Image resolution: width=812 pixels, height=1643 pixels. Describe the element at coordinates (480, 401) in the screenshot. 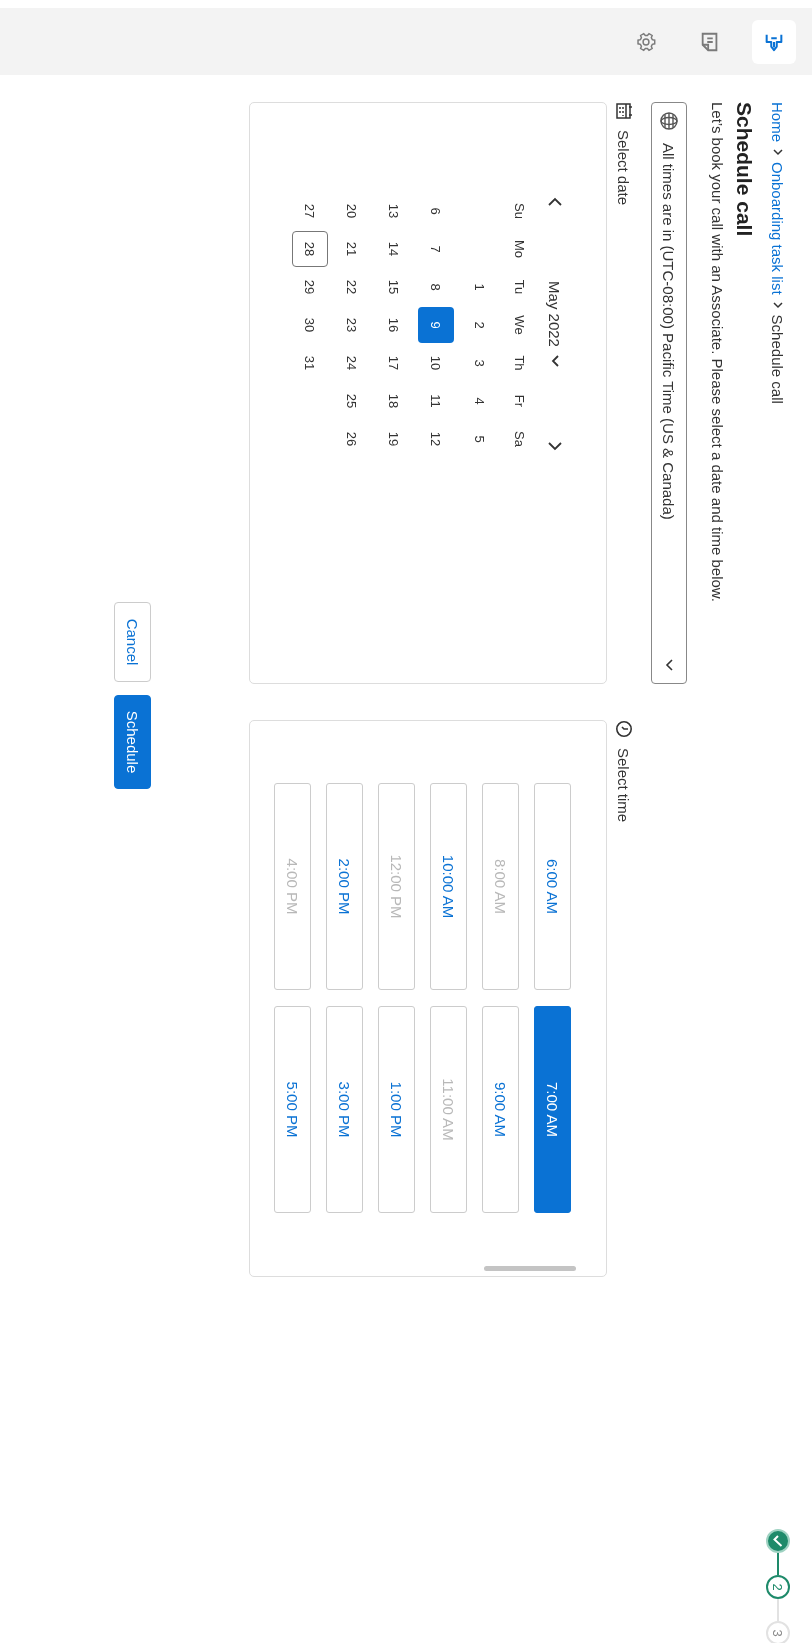

I see `calendar-day: 4` at that location.